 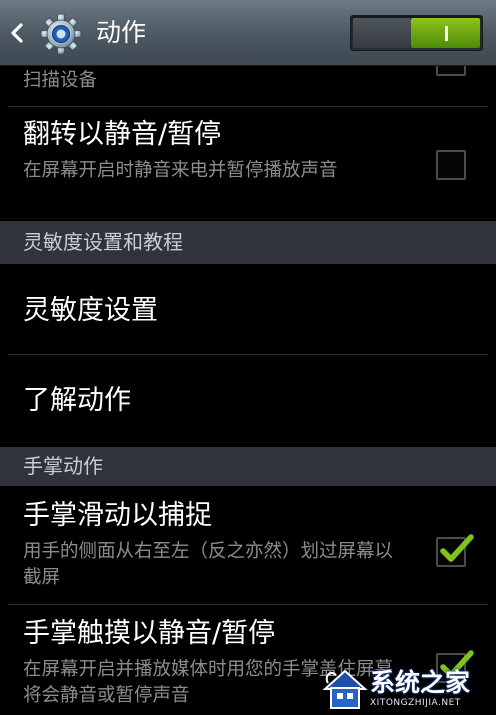 What do you see at coordinates (248, 242) in the screenshot?
I see `section-header-sensitivity: 灵敏度设置和教程` at bounding box center [248, 242].